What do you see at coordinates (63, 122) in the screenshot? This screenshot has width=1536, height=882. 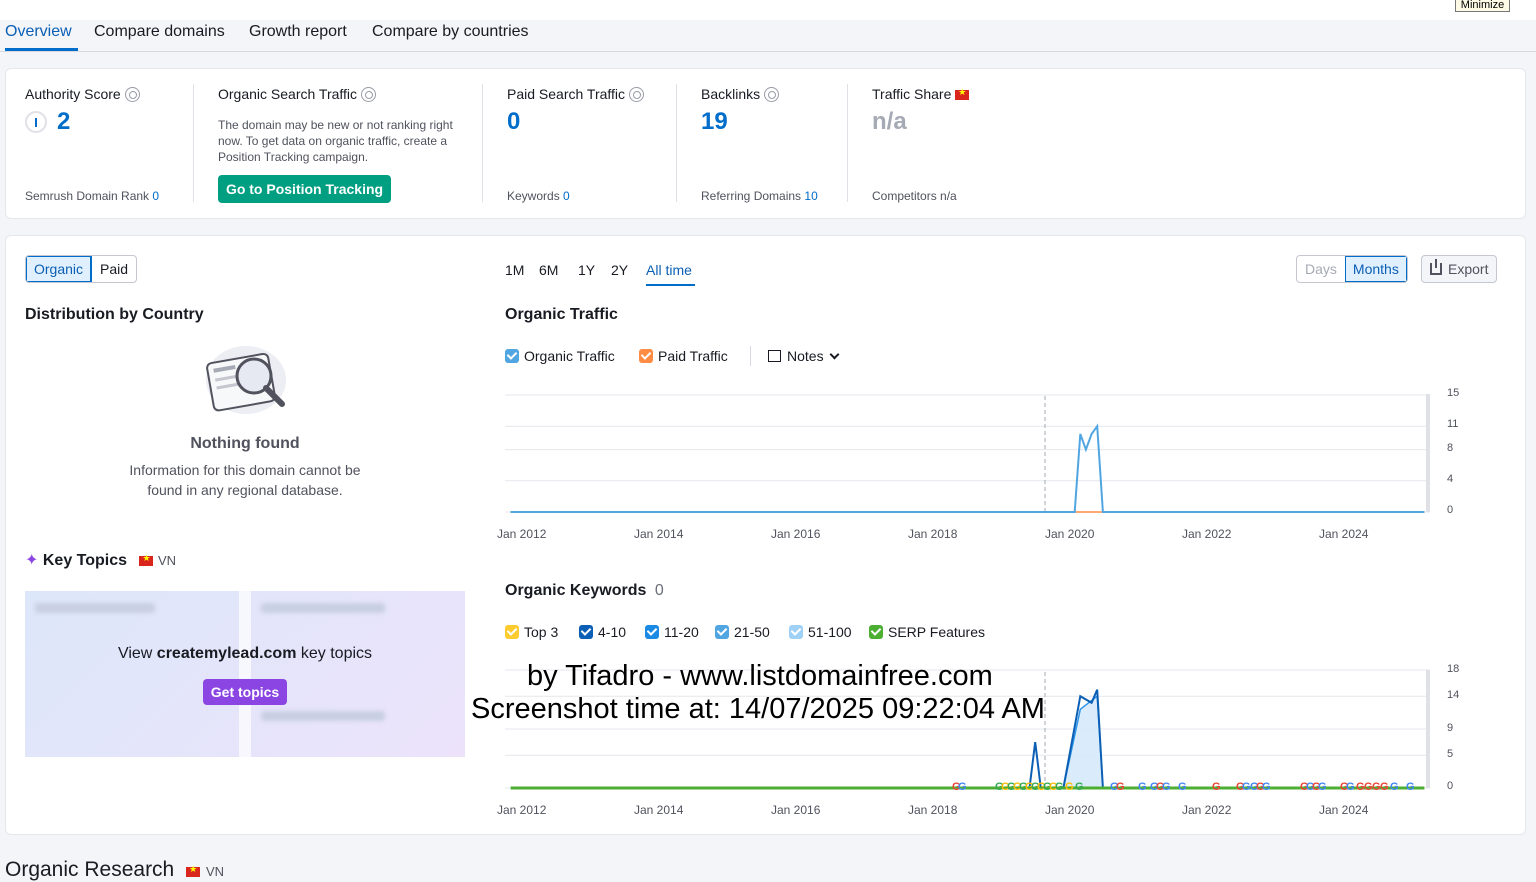 I see `authority-score-value: 2` at bounding box center [63, 122].